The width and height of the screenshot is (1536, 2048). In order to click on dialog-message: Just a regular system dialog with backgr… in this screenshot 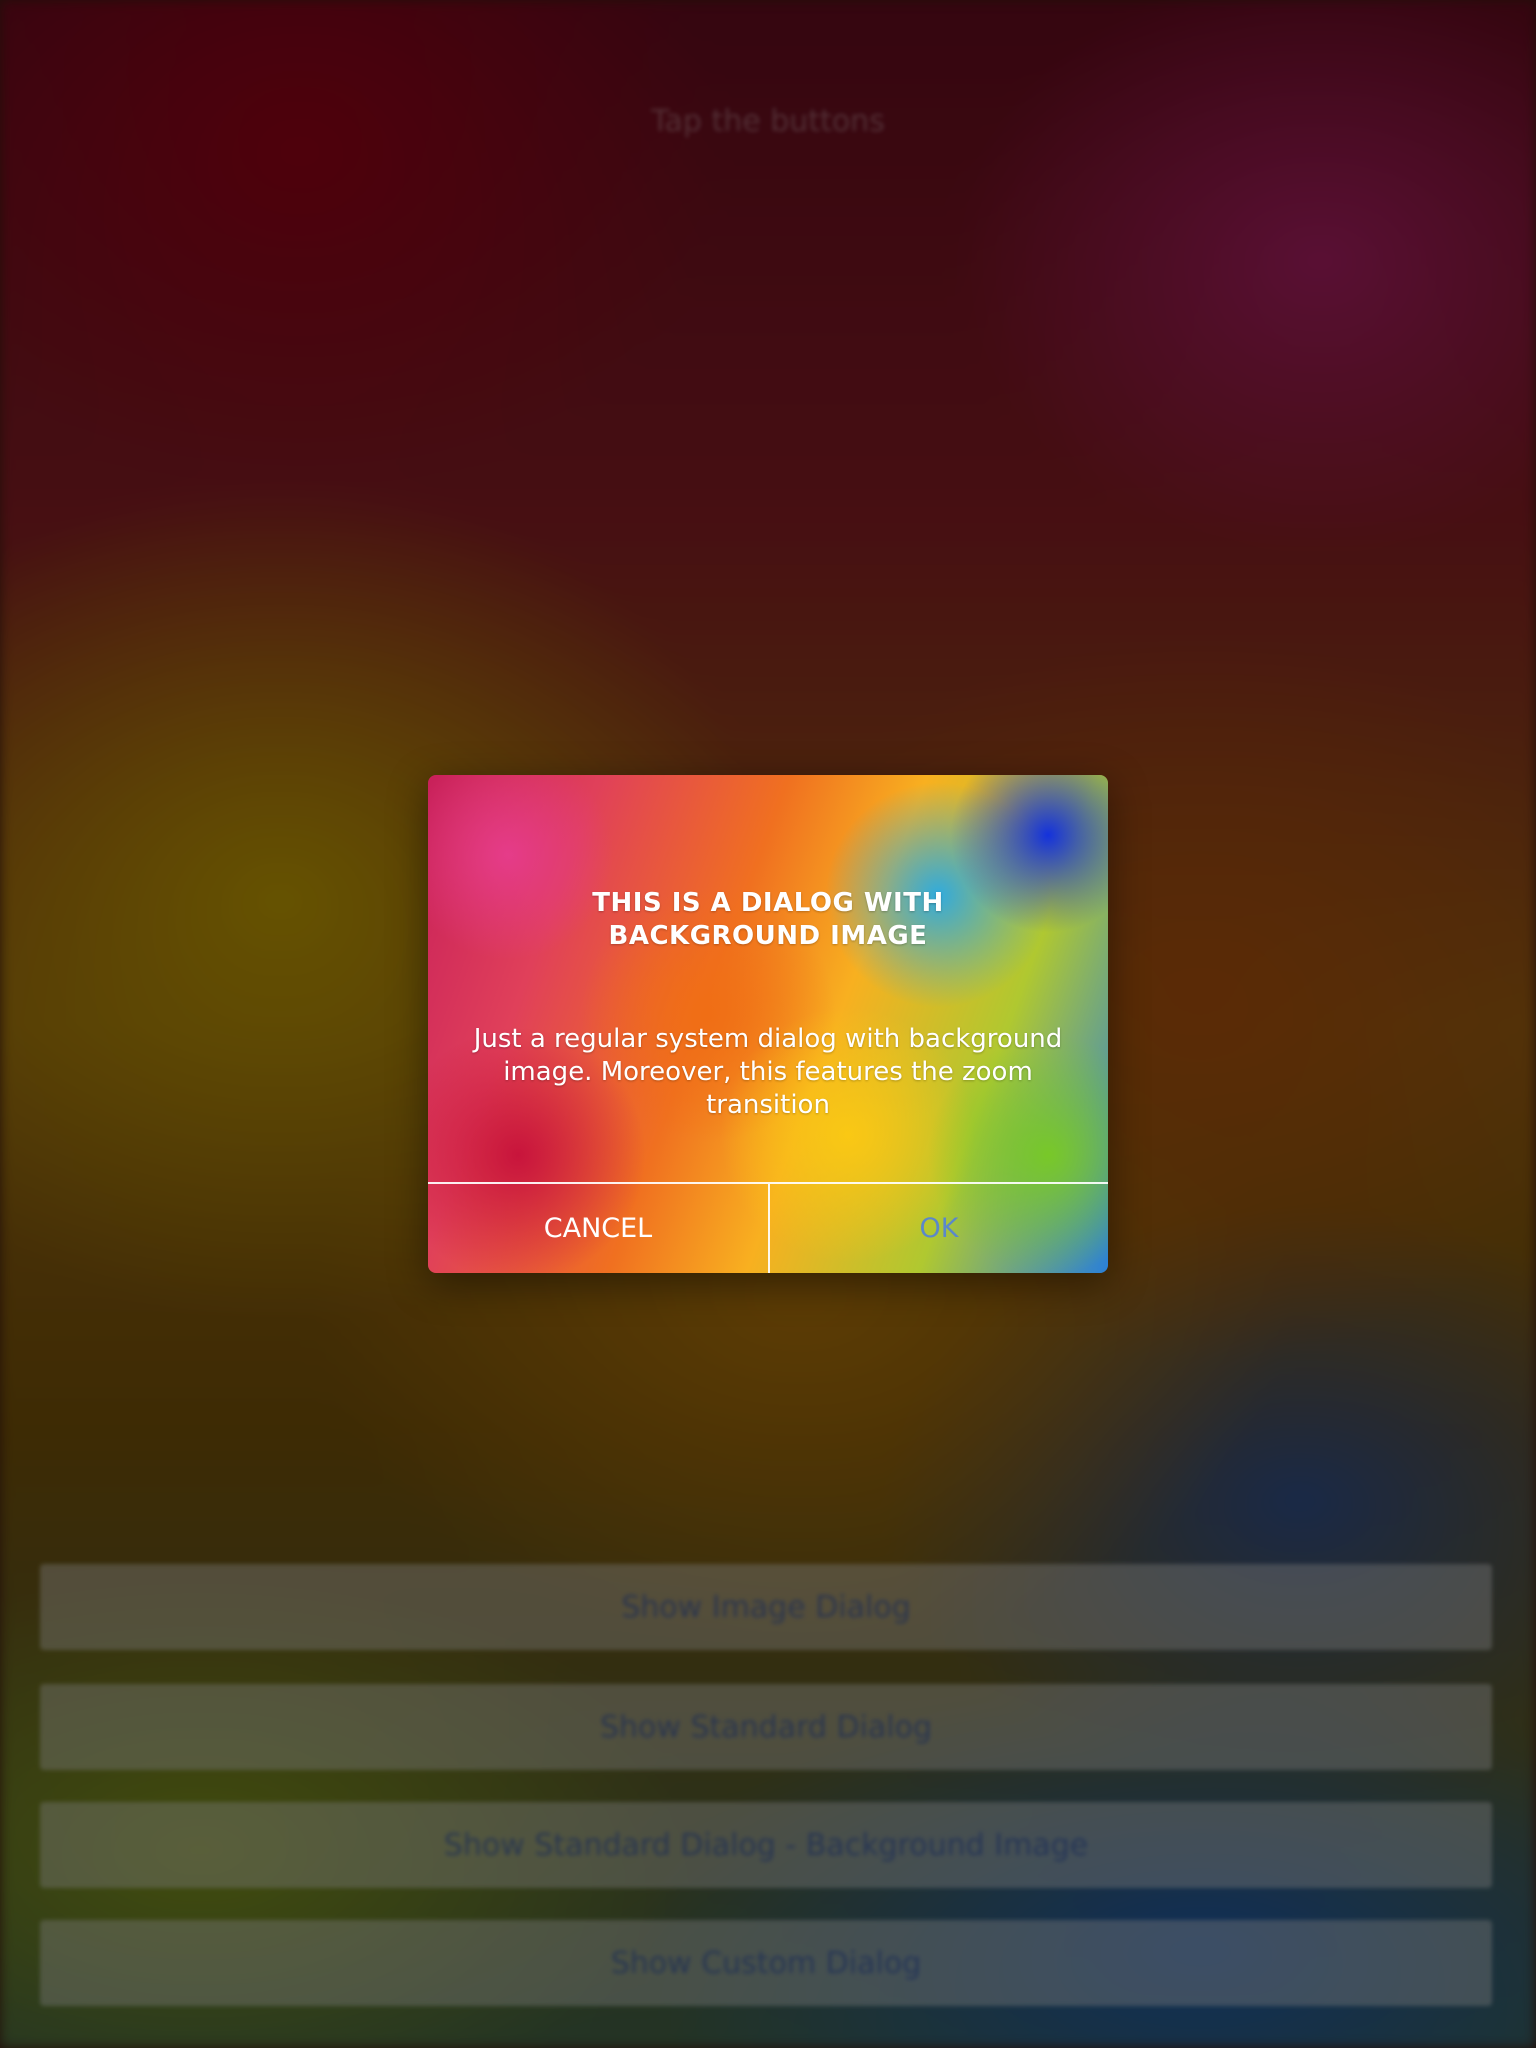, I will do `click(768, 1072)`.